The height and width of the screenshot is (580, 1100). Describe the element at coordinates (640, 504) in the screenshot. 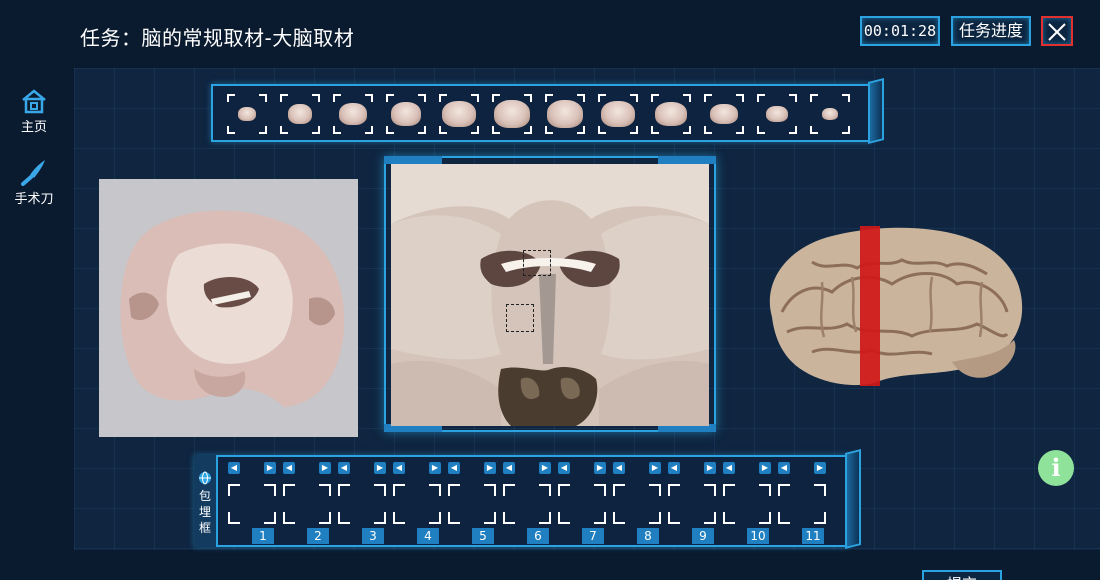

I see `cassette-slot: ◀ ▶ 8` at that location.